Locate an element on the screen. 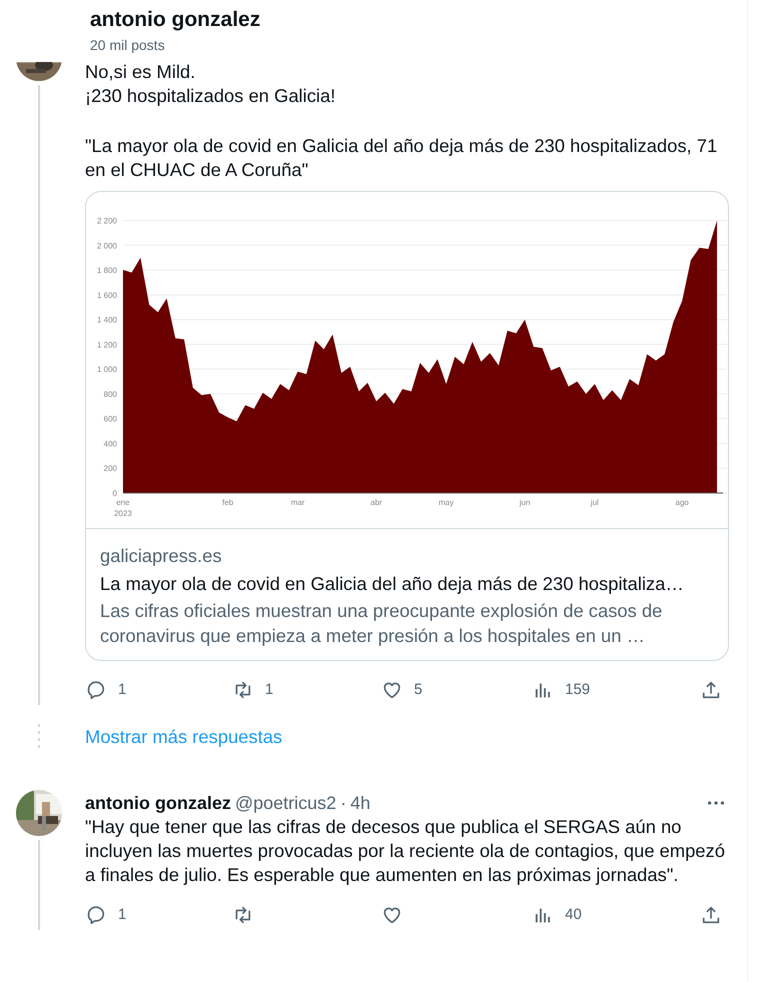 The image size is (758, 982). x-tick-label: ago is located at coordinates (682, 502).